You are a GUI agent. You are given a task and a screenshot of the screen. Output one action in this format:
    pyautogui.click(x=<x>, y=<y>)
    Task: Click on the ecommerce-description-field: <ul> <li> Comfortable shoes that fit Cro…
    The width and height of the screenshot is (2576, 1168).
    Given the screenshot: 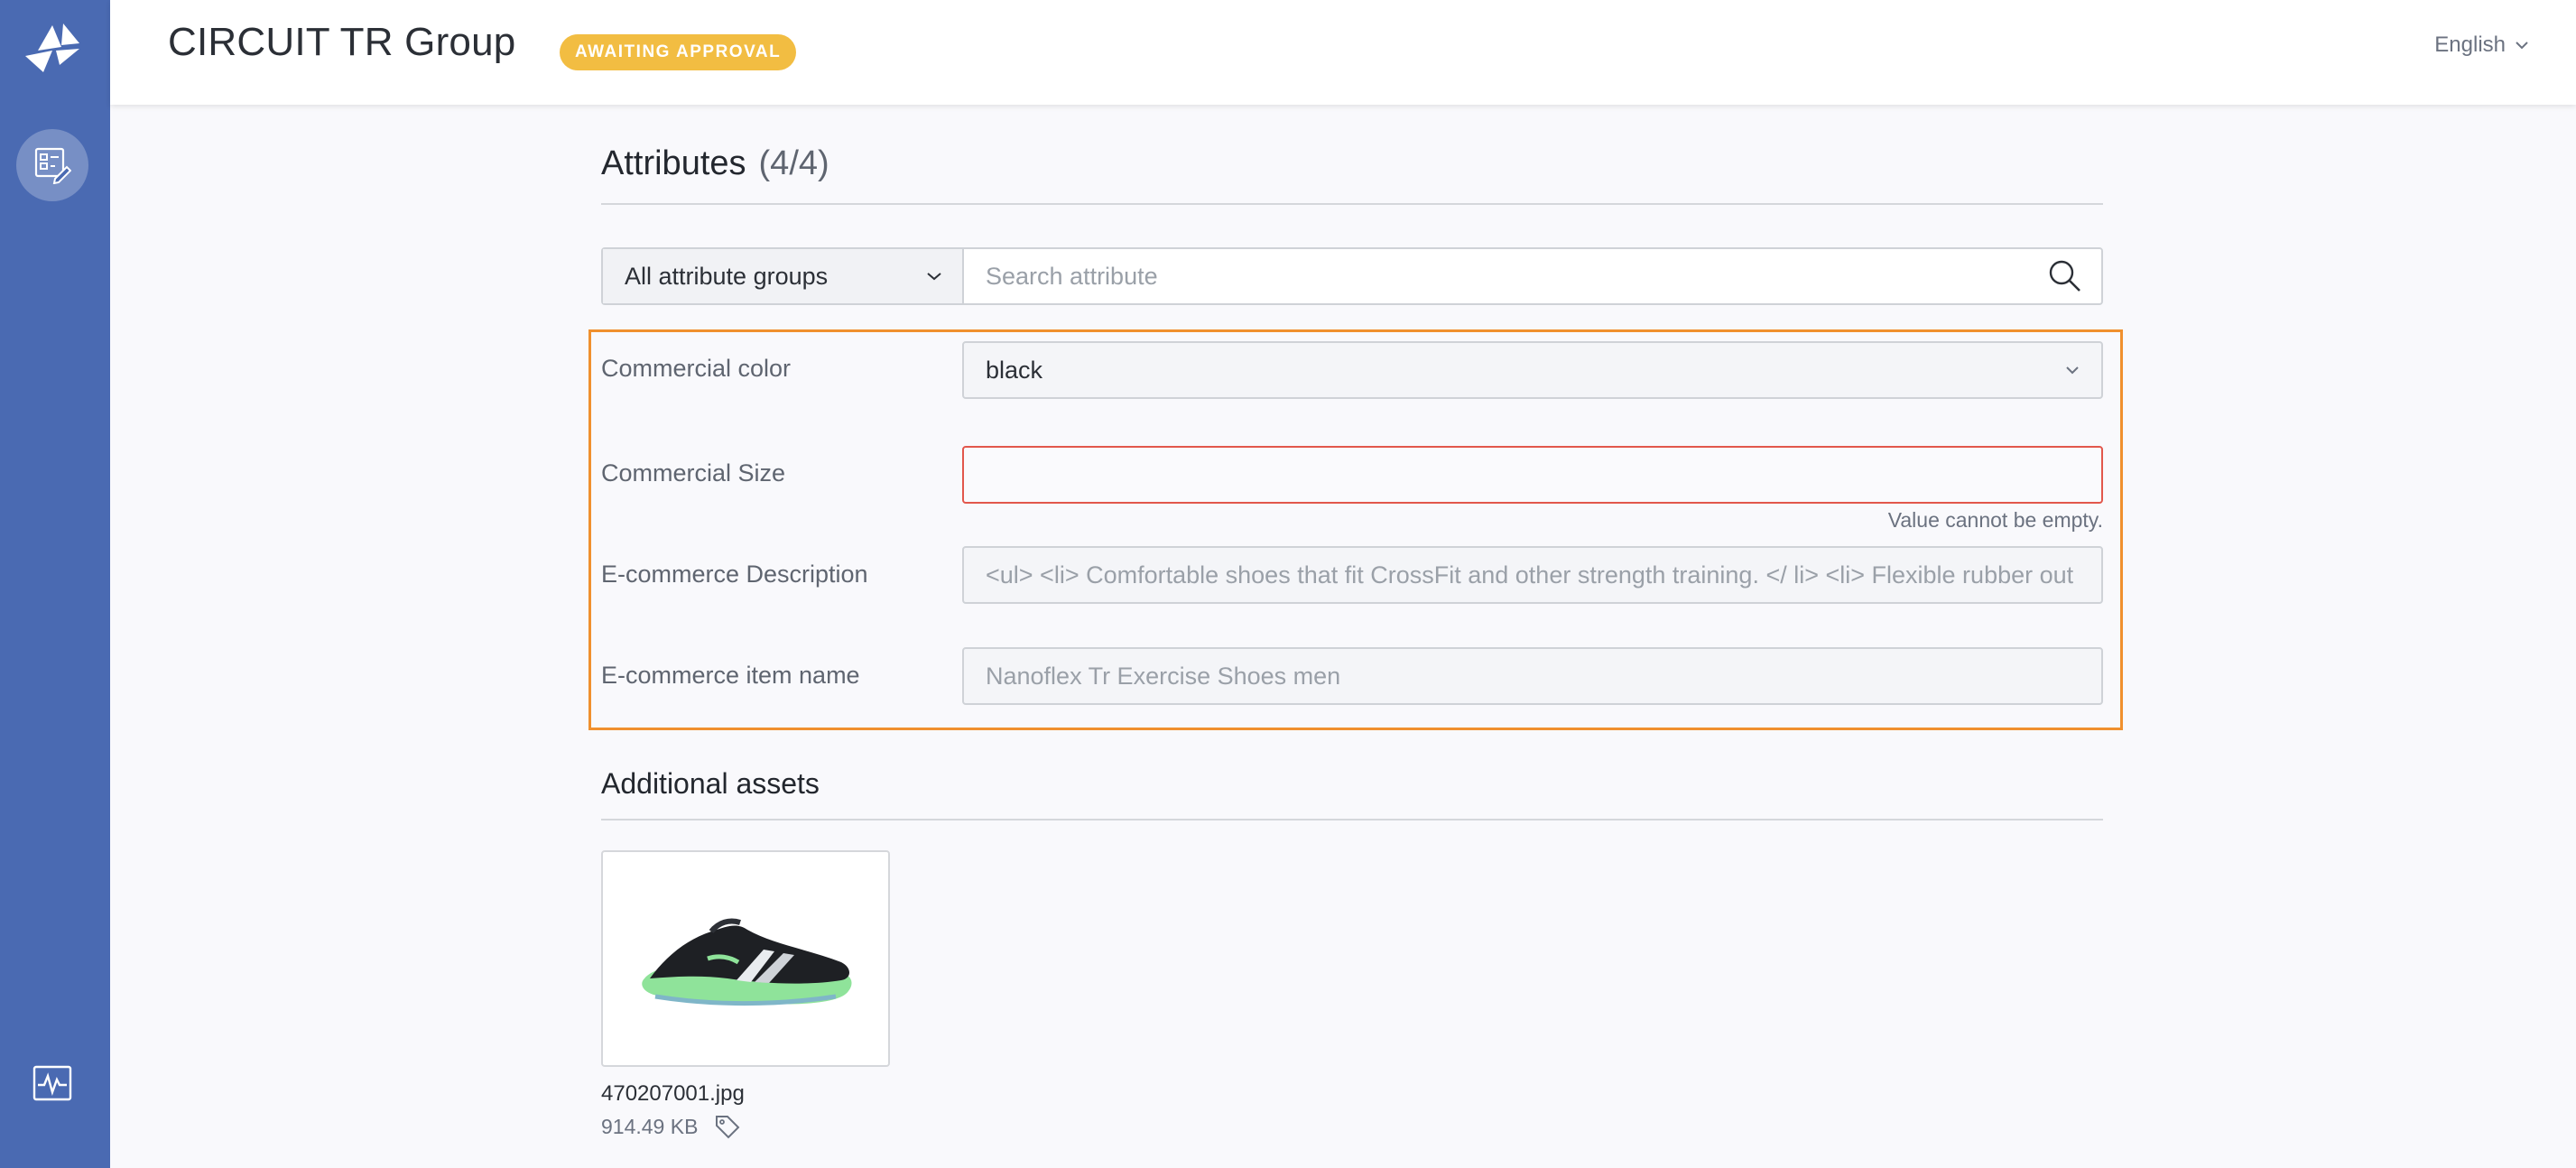 What is the action you would take?
    pyautogui.click(x=1532, y=575)
    